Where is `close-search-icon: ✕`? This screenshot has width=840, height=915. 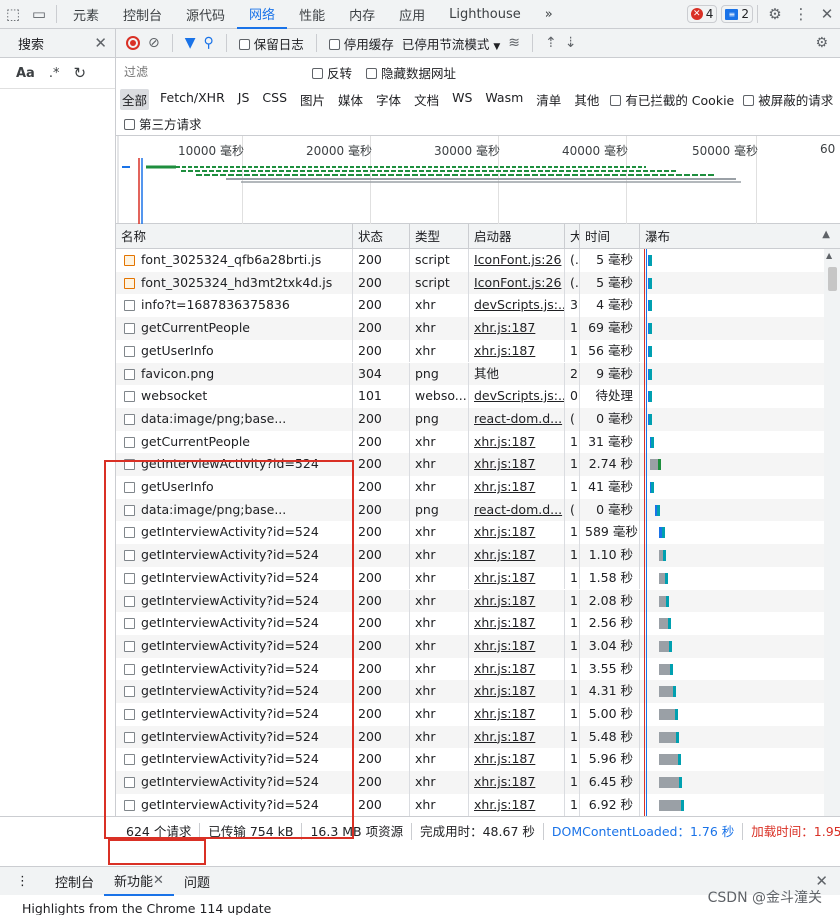
close-search-icon: ✕ is located at coordinates (100, 43).